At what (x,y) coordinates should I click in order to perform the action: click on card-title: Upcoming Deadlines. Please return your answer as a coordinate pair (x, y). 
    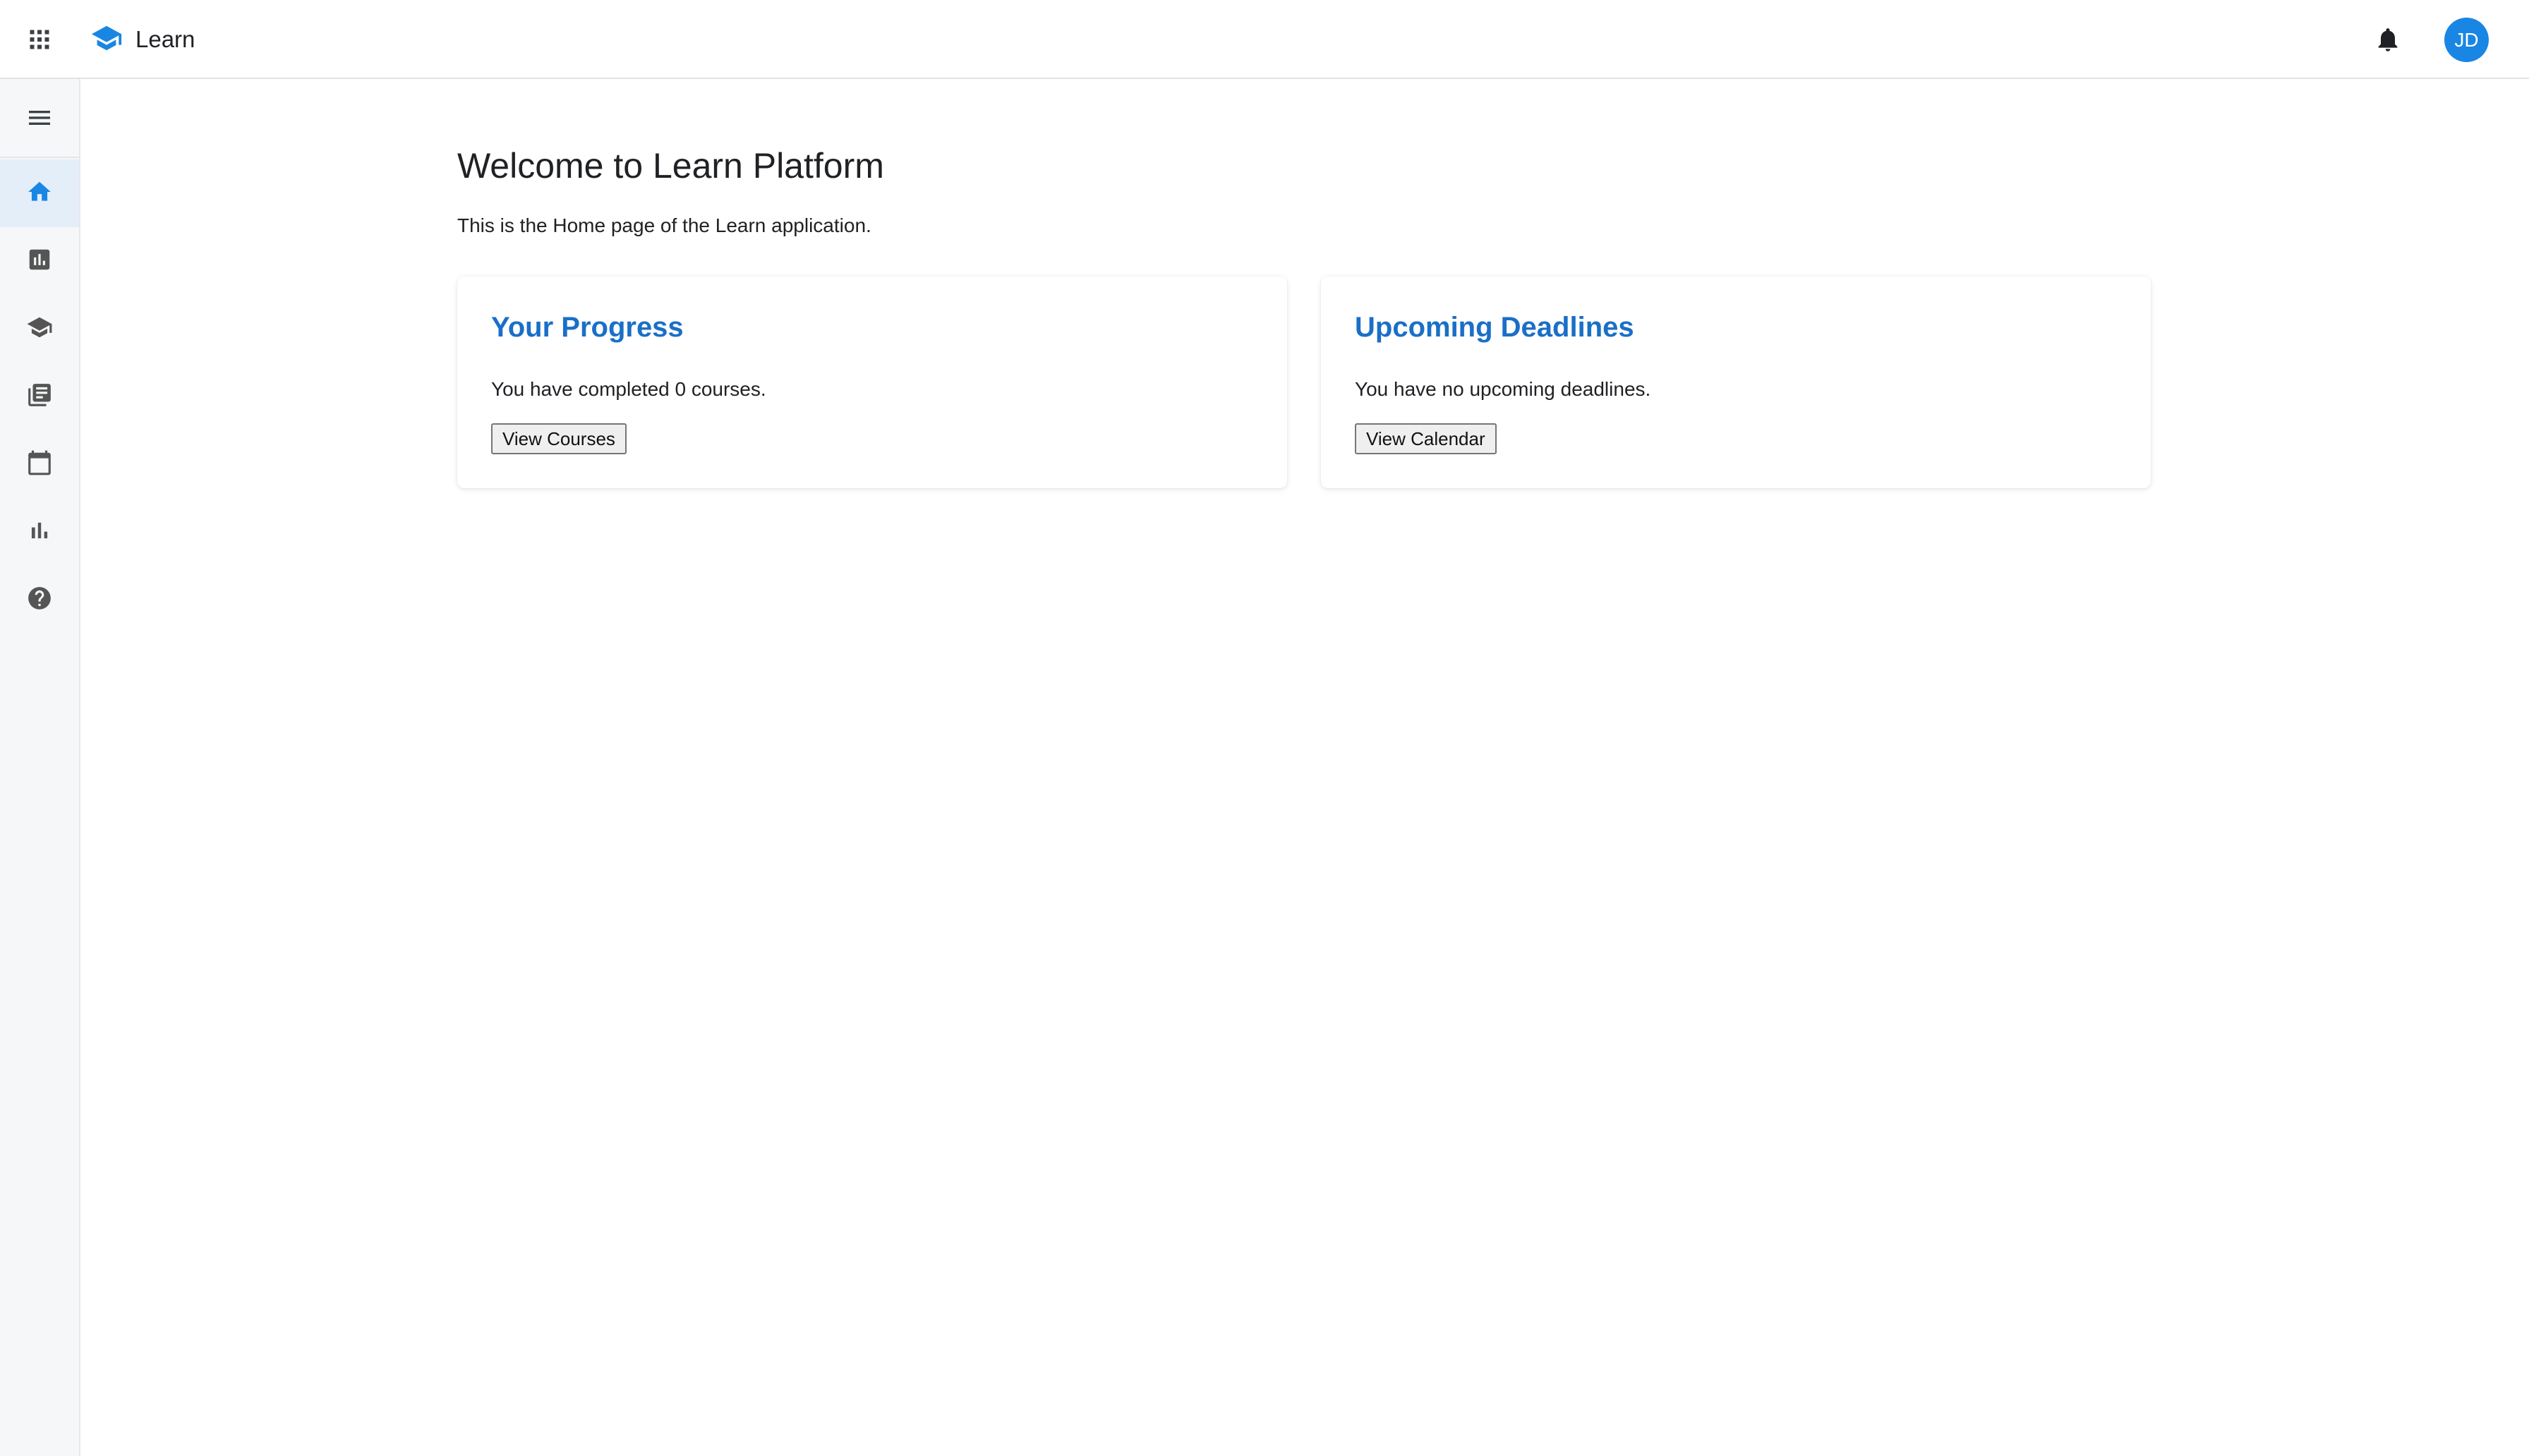
    Looking at the image, I should click on (1494, 328).